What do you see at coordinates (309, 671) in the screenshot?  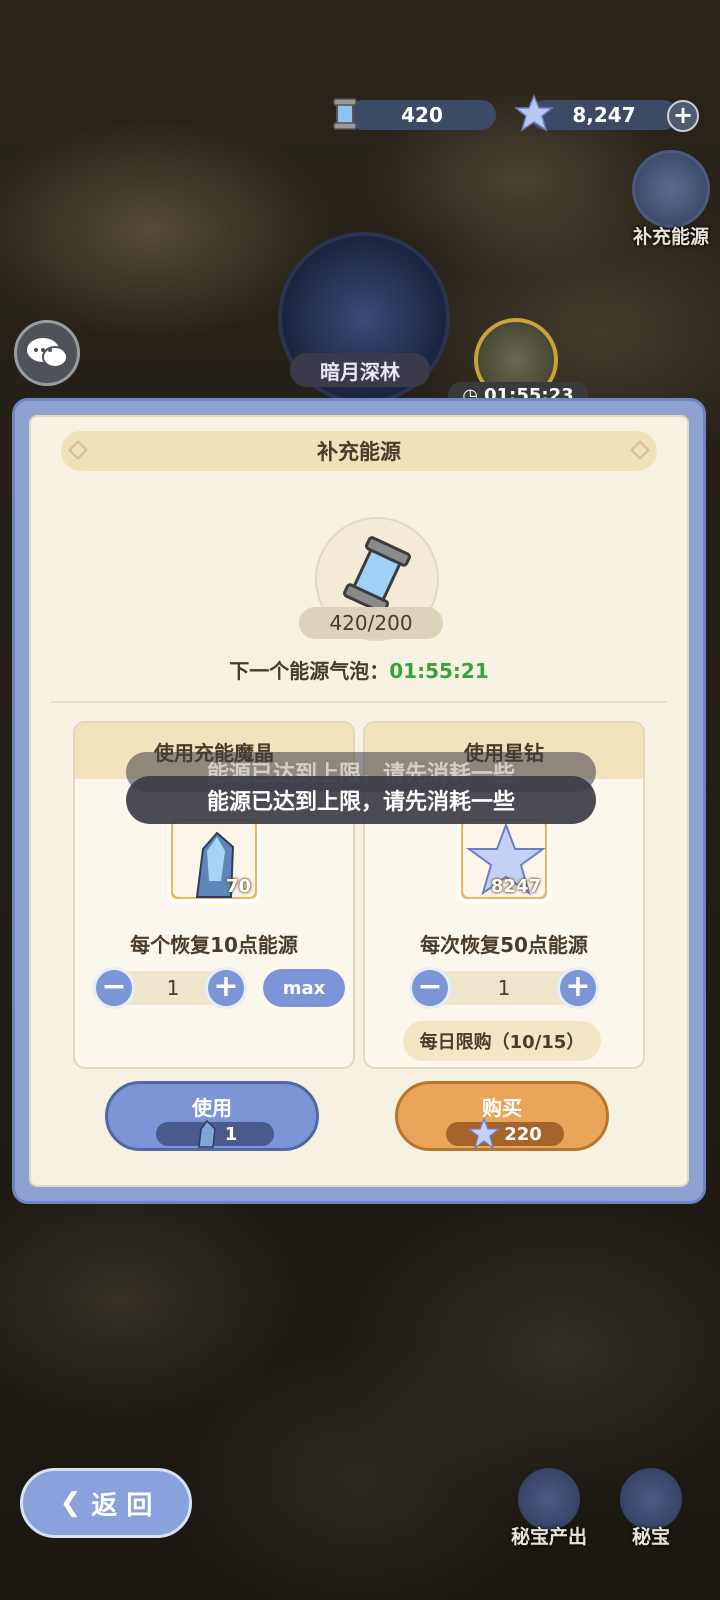 I see `next-bubble-label: 下一个能源气泡：` at bounding box center [309, 671].